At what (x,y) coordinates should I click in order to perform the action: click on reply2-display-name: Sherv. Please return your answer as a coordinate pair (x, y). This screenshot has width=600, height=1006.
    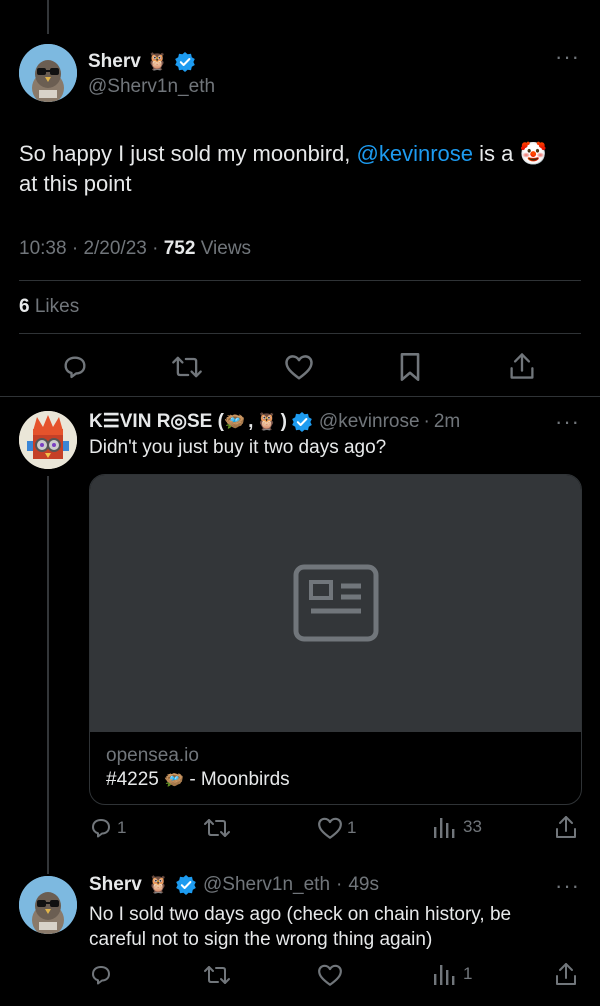
    Looking at the image, I should click on (115, 885).